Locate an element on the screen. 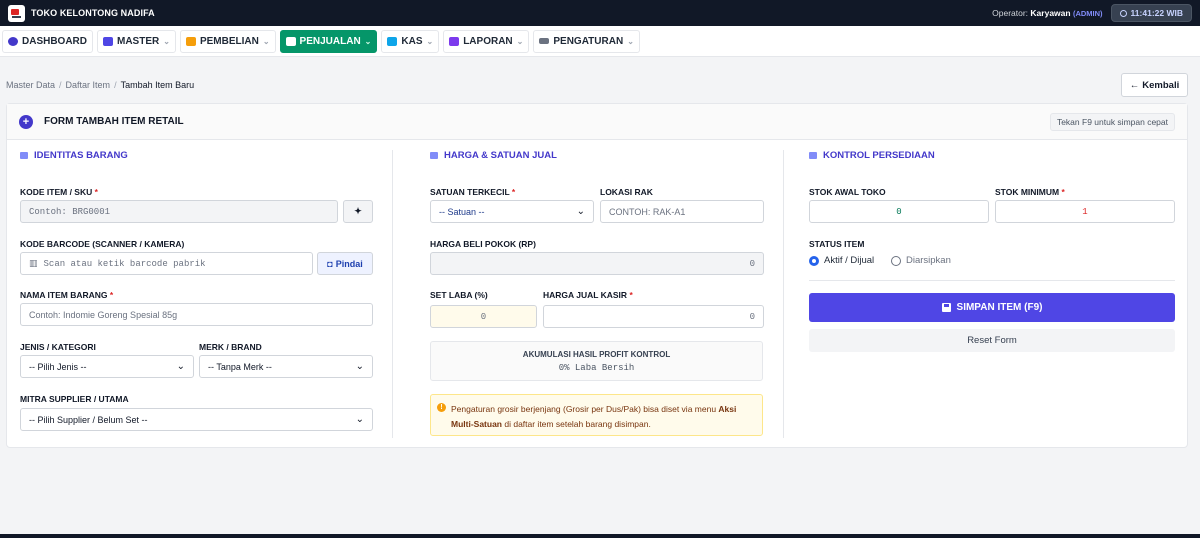 The height and width of the screenshot is (538, 1200). section-persediaan: KONTROL PERSEDIAAN is located at coordinates (872, 155).